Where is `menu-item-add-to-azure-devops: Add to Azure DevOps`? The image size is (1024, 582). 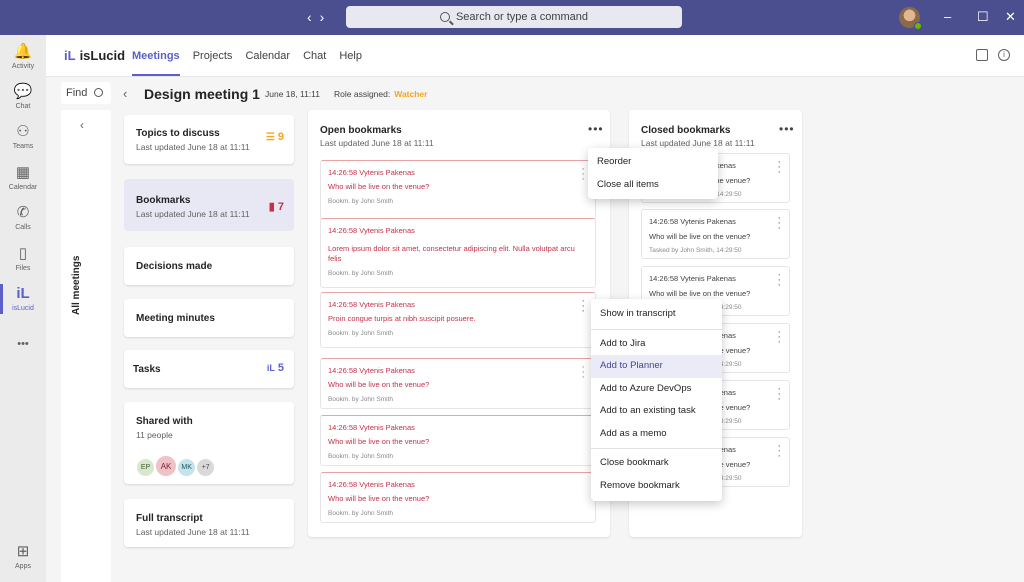
menu-item-add-to-azure-devops: Add to Azure DevOps is located at coordinates (656, 389).